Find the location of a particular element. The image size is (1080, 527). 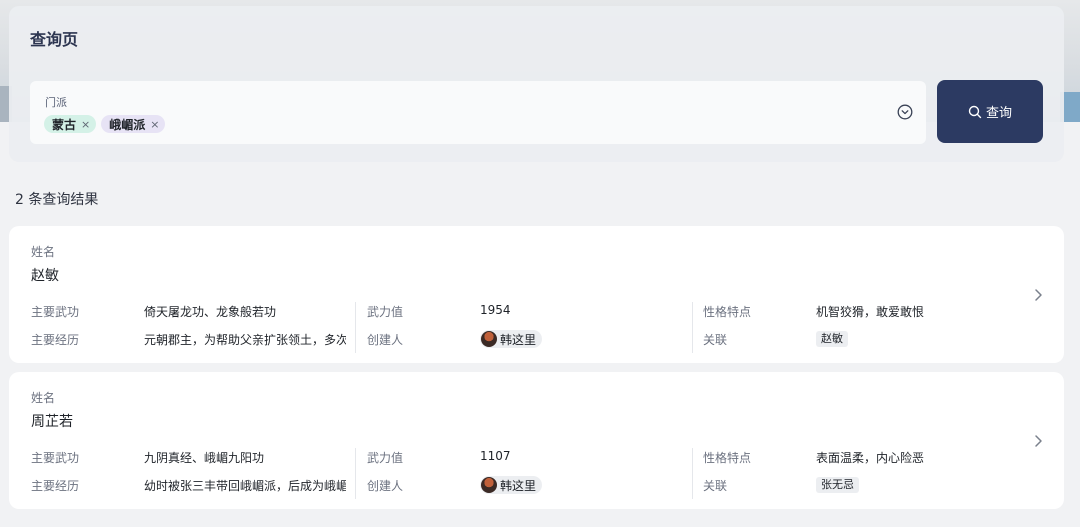

trait-value: 机智狡猾，敢爱敢恨 is located at coordinates (870, 312).